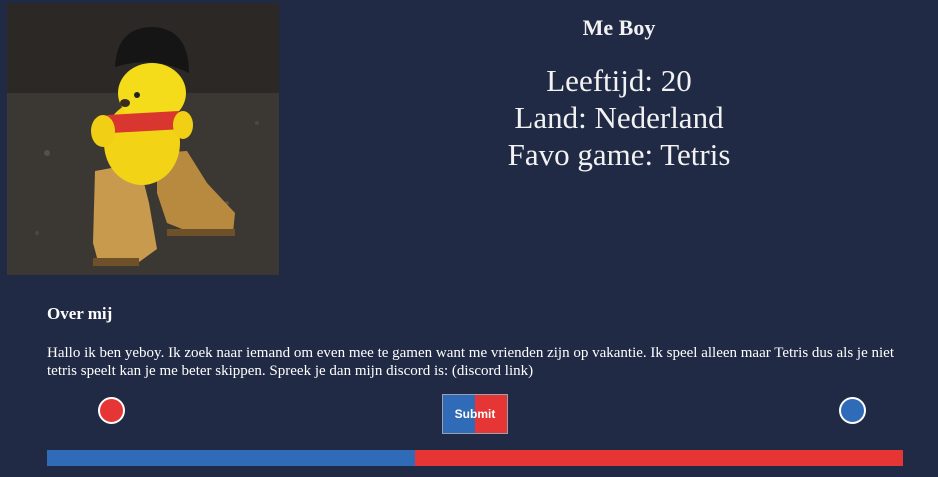 This screenshot has width=938, height=477. What do you see at coordinates (475, 458) in the screenshot?
I see `progress-bar` at bounding box center [475, 458].